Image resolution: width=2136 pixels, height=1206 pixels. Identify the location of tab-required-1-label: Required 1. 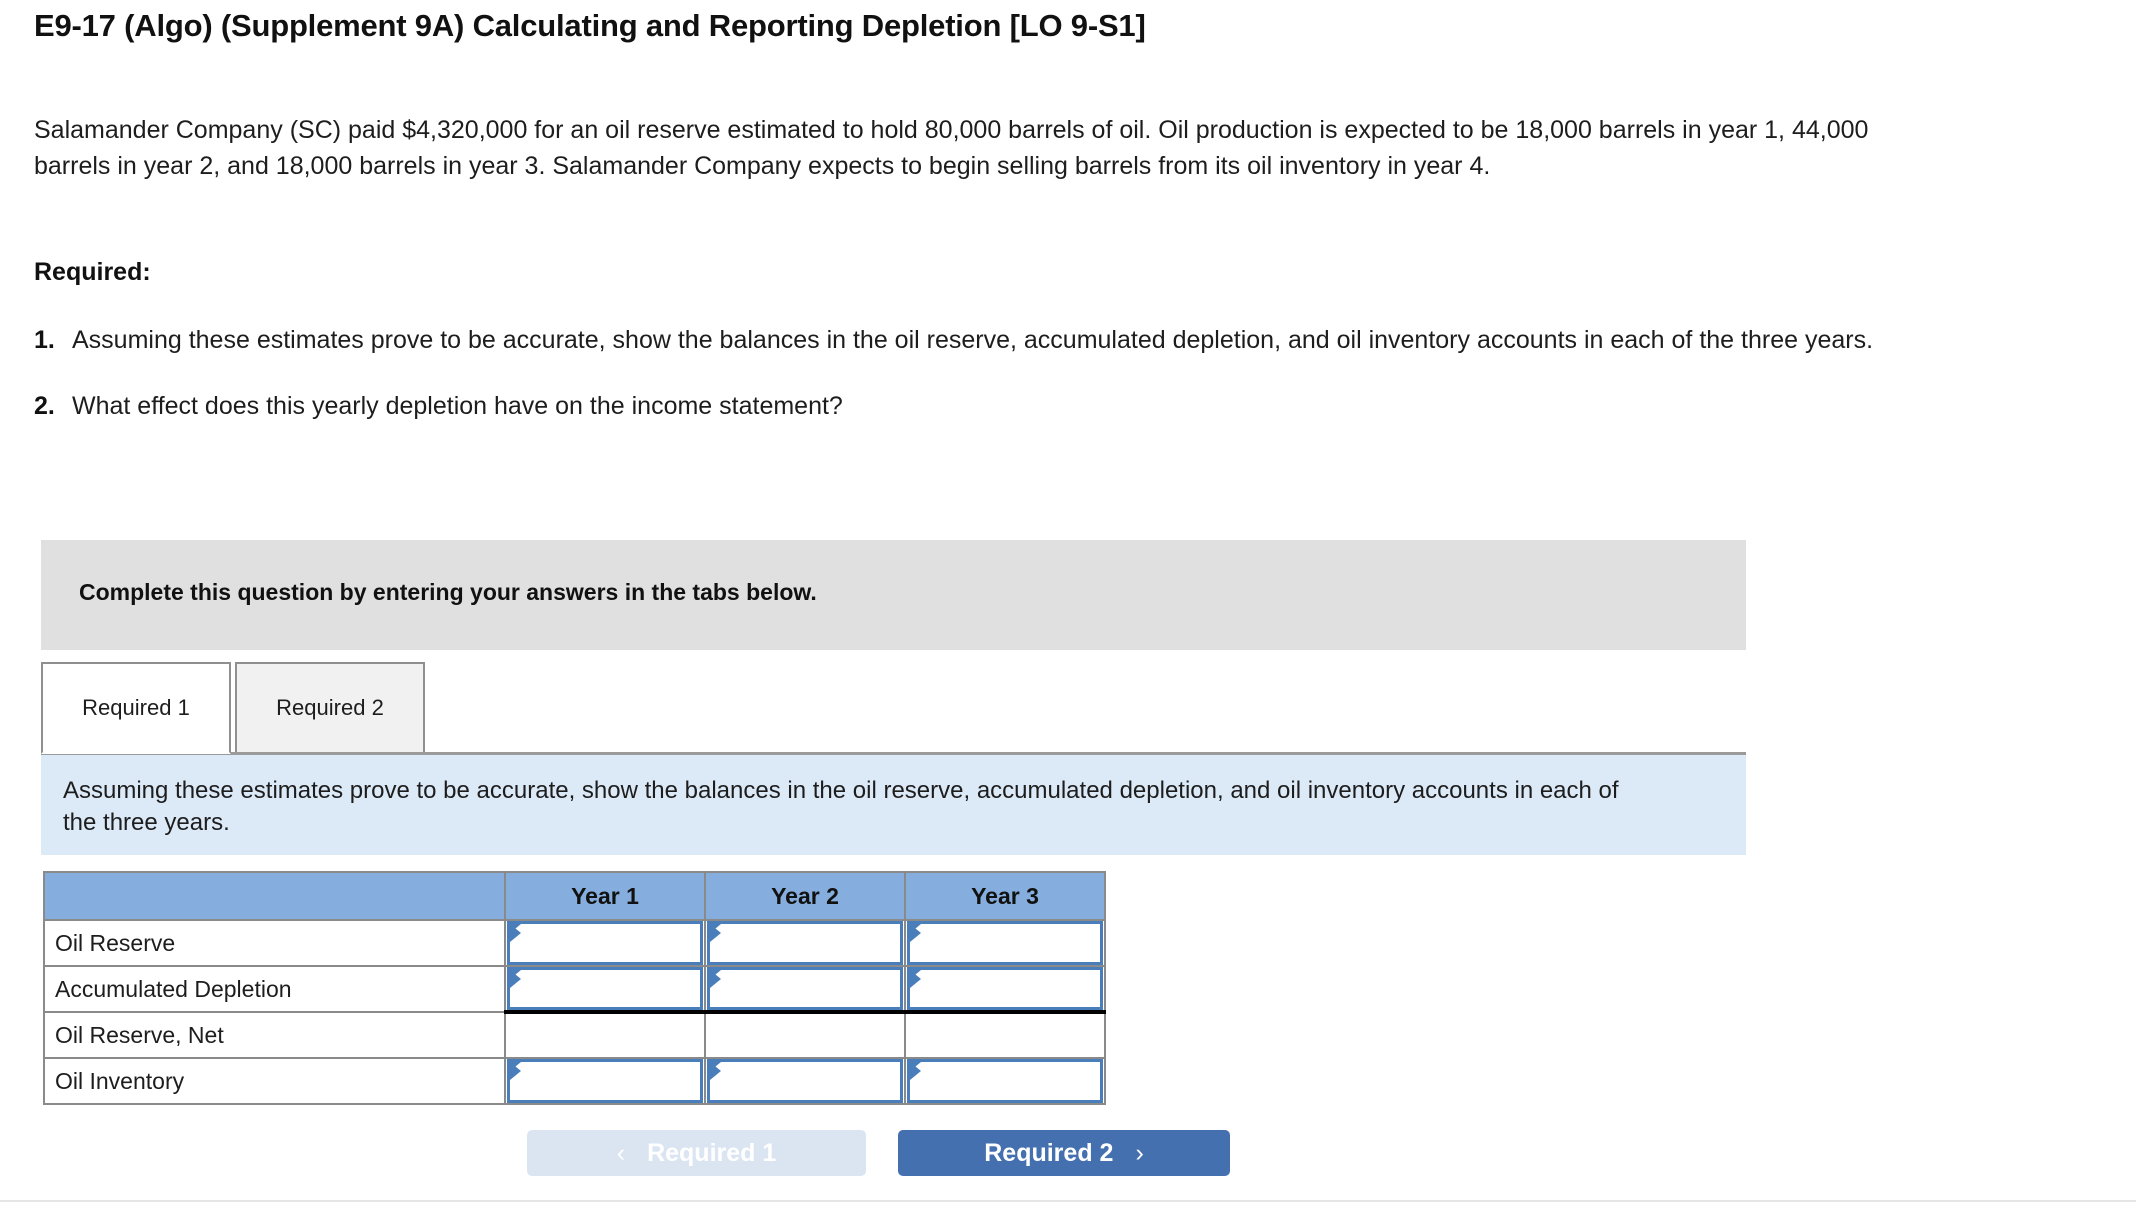
(136, 707).